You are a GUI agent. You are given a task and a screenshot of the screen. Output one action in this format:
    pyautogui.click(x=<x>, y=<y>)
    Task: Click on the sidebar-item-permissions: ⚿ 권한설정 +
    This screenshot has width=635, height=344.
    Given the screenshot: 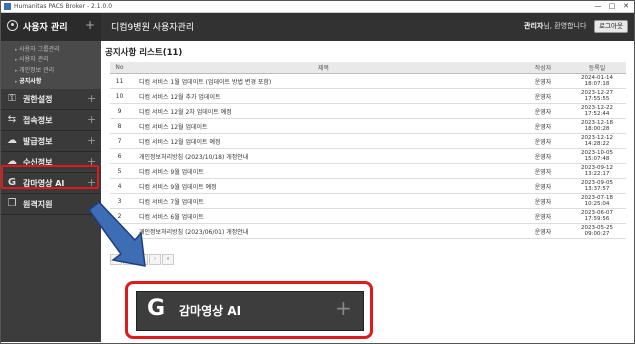 What is the action you would take?
    pyautogui.click(x=51, y=99)
    